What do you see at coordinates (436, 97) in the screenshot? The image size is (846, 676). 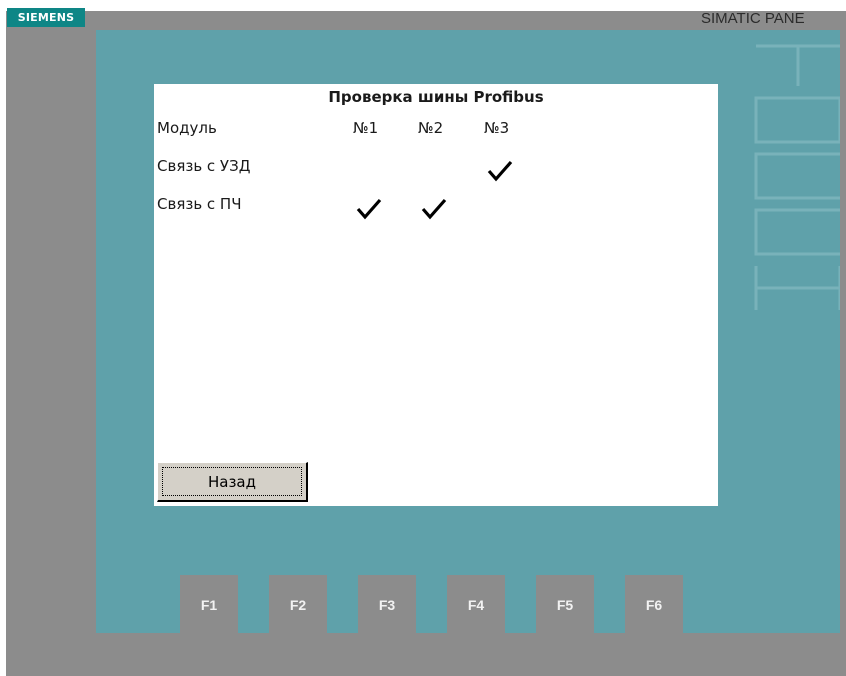 I see `screen-title: Проверка шины Profibus` at bounding box center [436, 97].